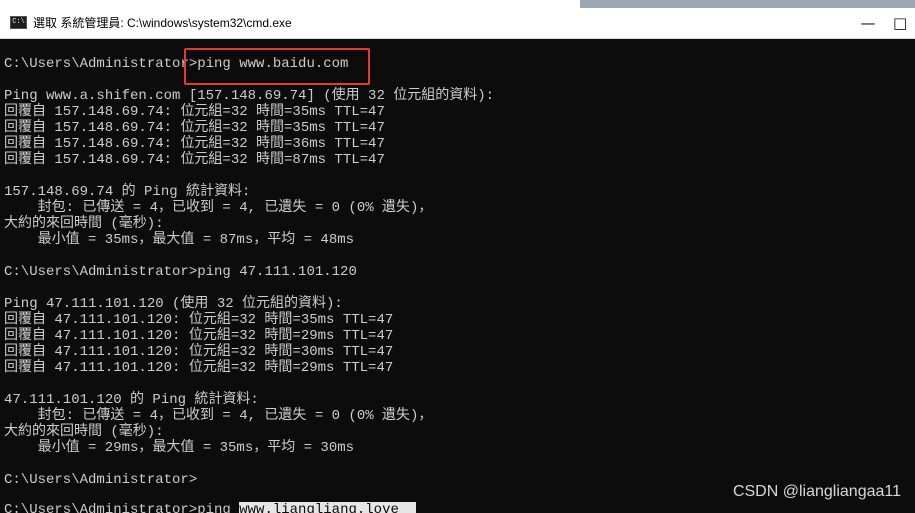  What do you see at coordinates (194, 144) in the screenshot?
I see `console-line: 回覆自 157.148.69.74: 位元組=32 時間=36ms TTL=47` at bounding box center [194, 144].